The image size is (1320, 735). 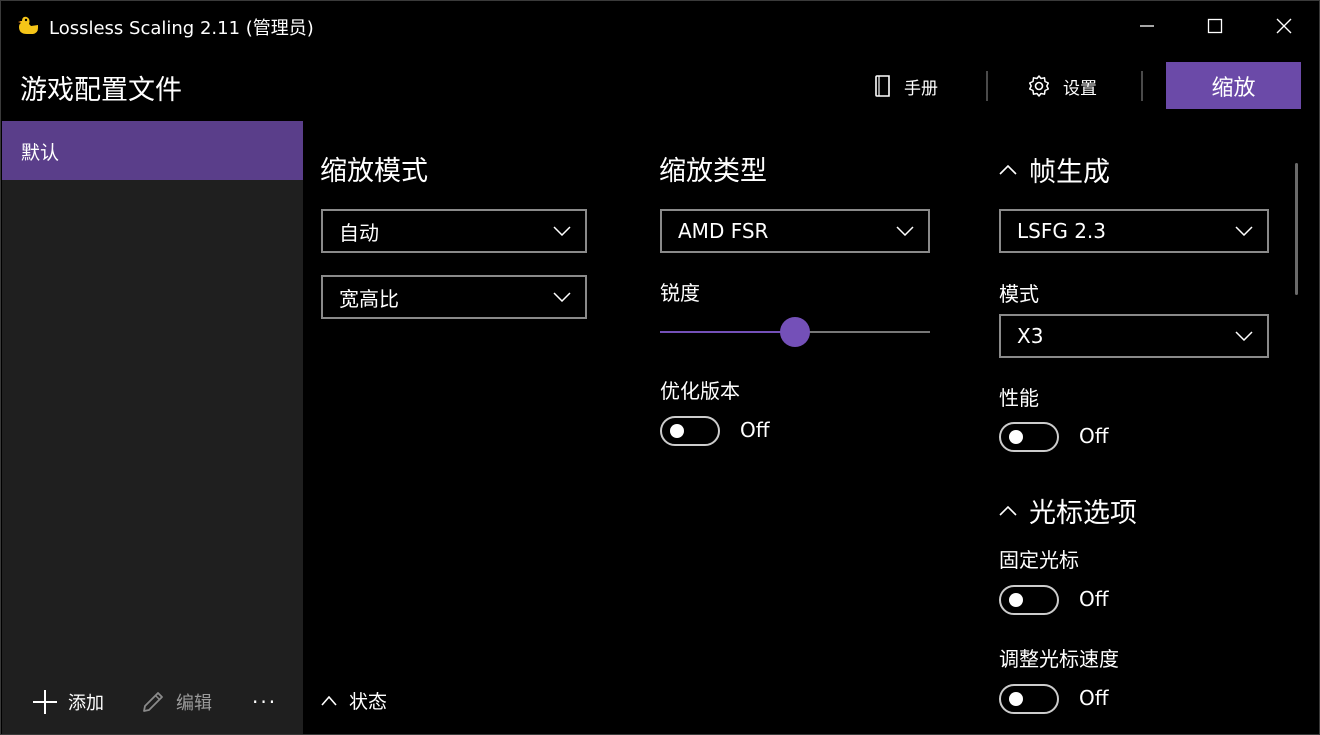 What do you see at coordinates (690, 431) in the screenshot?
I see `optimized-version-toggle` at bounding box center [690, 431].